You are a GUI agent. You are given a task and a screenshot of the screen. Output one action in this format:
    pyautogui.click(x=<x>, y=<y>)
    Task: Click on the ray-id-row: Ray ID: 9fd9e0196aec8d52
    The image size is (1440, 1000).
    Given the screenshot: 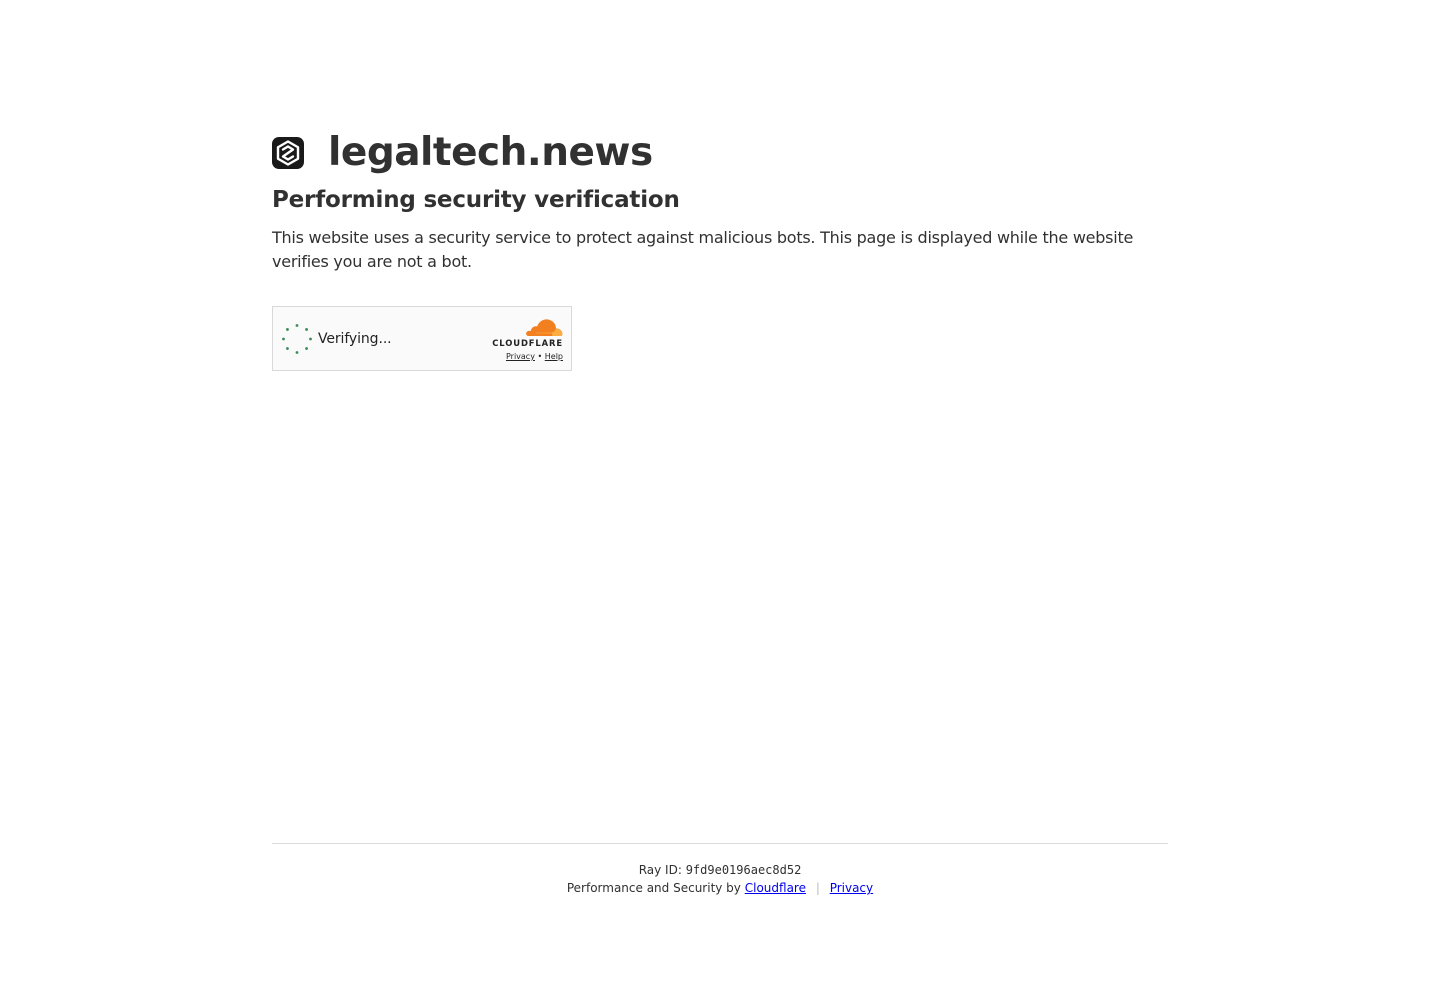 What is the action you would take?
    pyautogui.click(x=720, y=870)
    